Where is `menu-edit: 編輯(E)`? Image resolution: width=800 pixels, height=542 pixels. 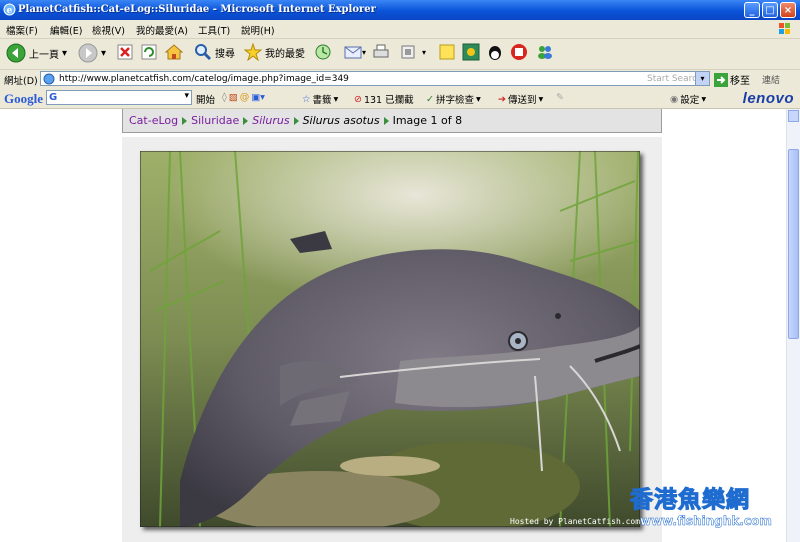 menu-edit: 編輯(E) is located at coordinates (66, 30).